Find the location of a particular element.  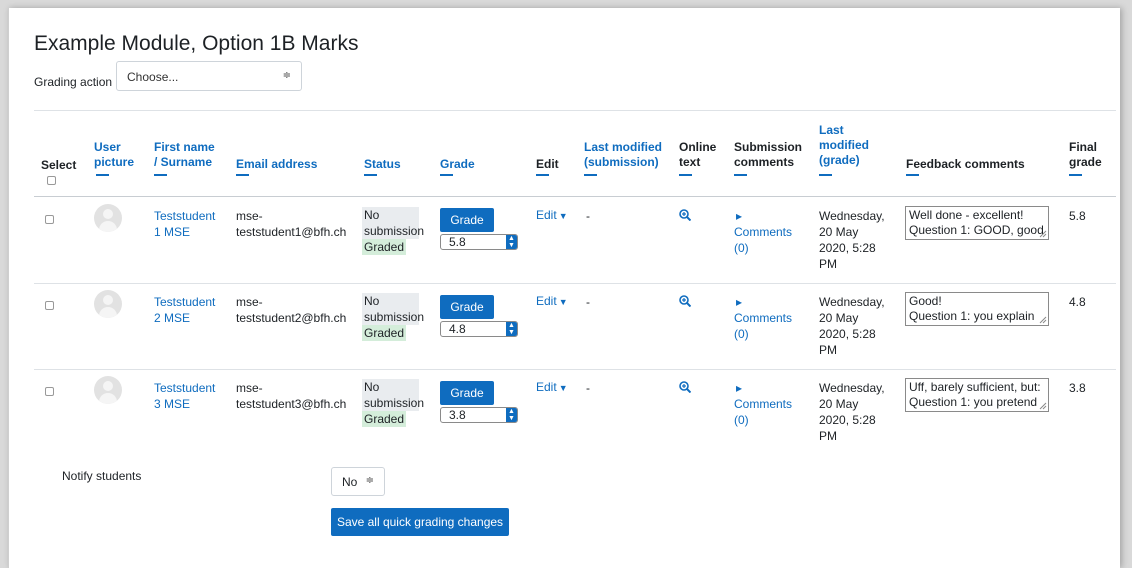

col-last-modified-grade: Last modified (grade) is located at coordinates (844, 145).